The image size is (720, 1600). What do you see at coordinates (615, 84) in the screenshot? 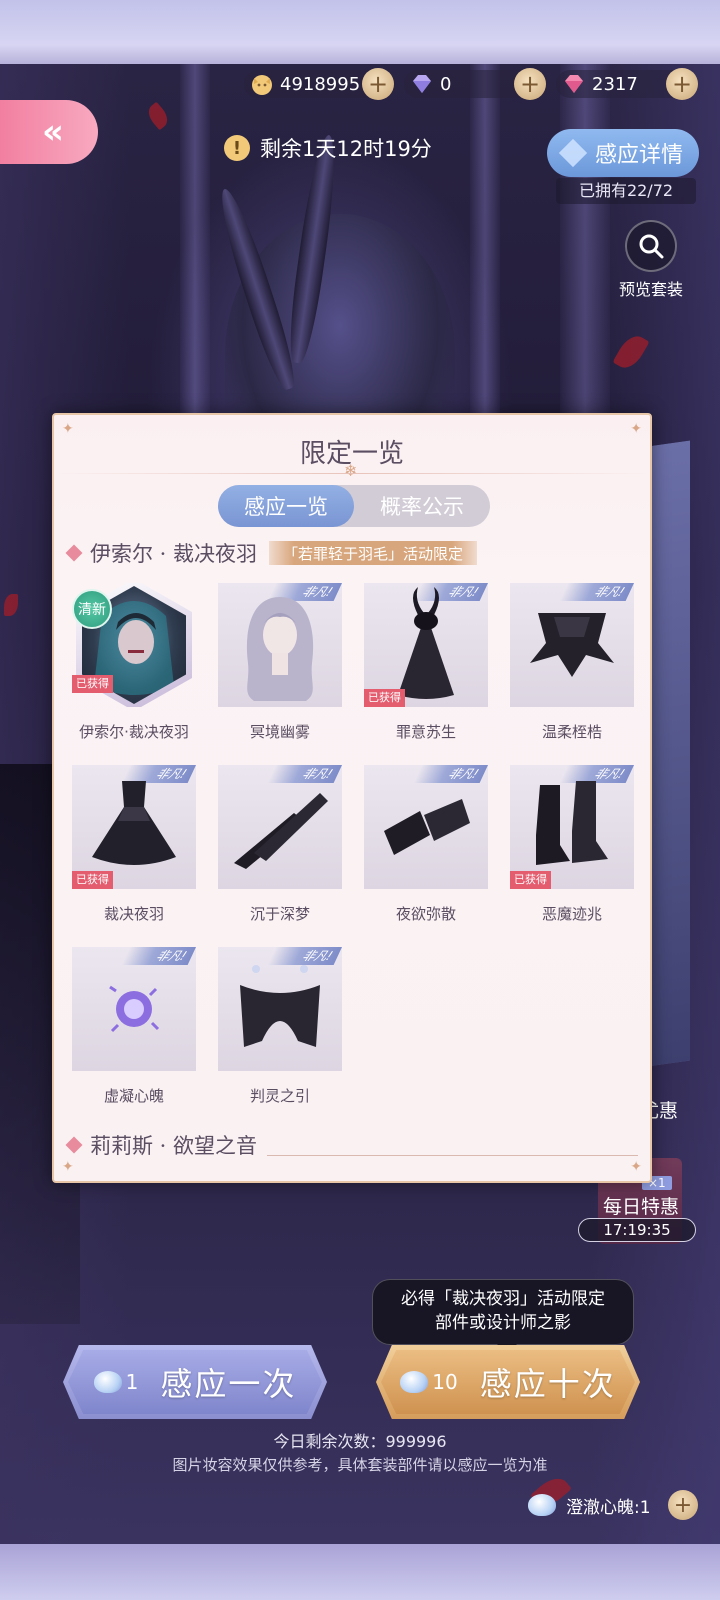
I see `crystal-value: 2317` at bounding box center [615, 84].